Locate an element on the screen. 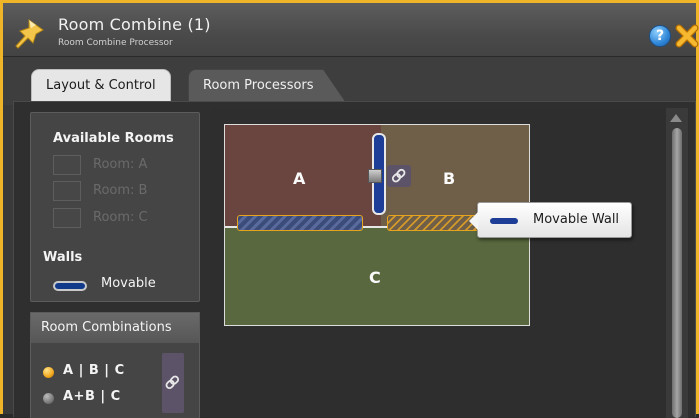 The height and width of the screenshot is (418, 699). combination-label: A+B | C is located at coordinates (92, 396).